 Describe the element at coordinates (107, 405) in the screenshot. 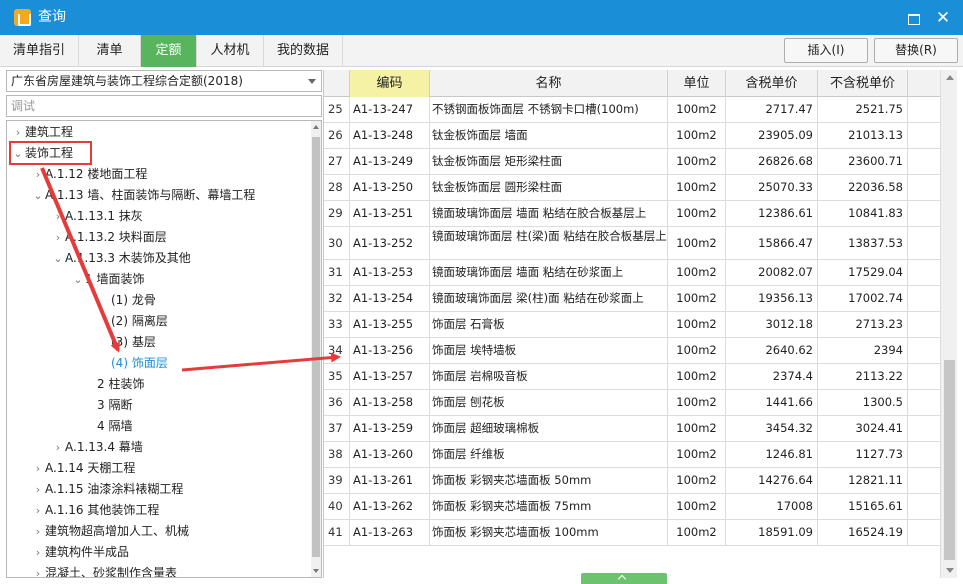

I see `tree-node-partition: 3 隔断` at that location.